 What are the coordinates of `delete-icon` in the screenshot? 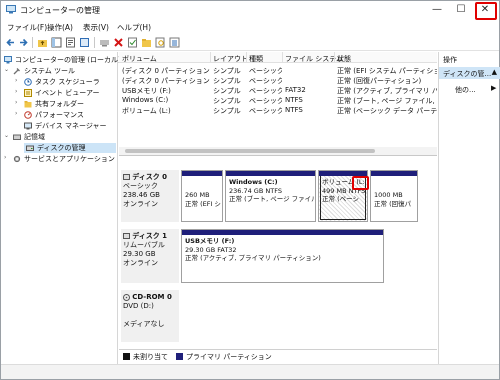 It's located at (118, 42).